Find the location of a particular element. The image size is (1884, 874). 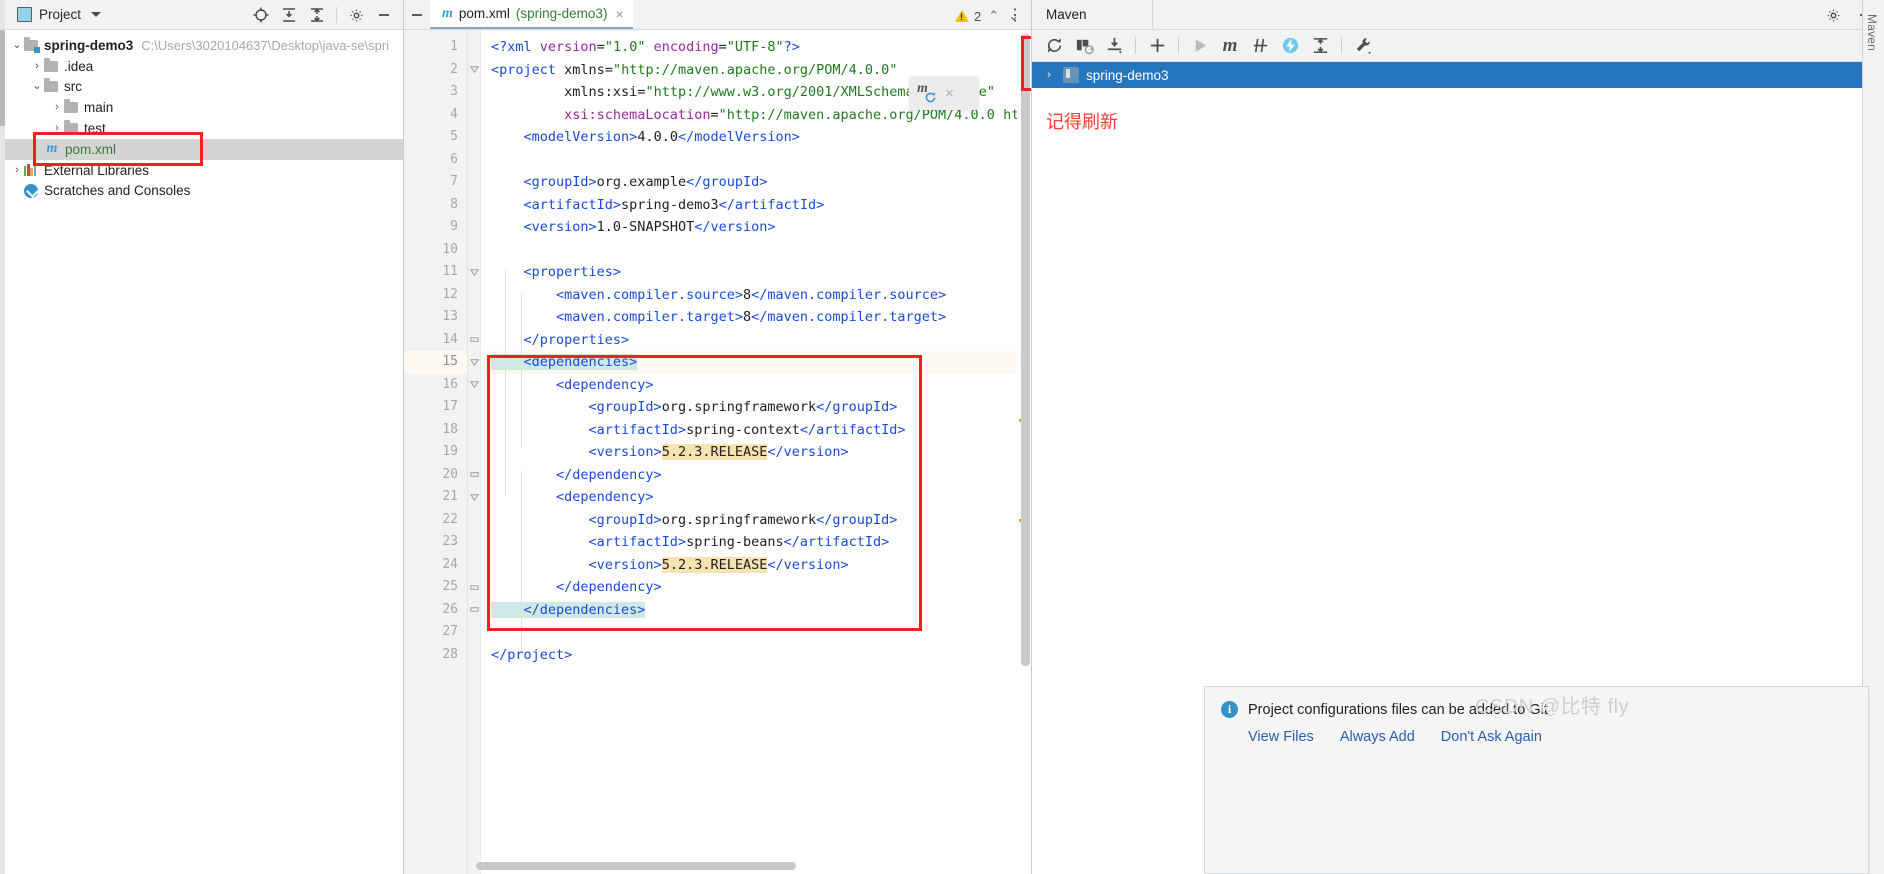

code-token: "UTF-8" is located at coordinates (755, 47).